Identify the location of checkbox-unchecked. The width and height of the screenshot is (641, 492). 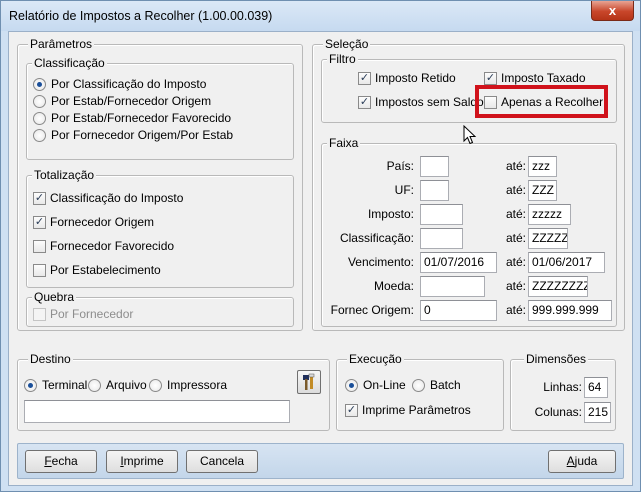
(39, 246).